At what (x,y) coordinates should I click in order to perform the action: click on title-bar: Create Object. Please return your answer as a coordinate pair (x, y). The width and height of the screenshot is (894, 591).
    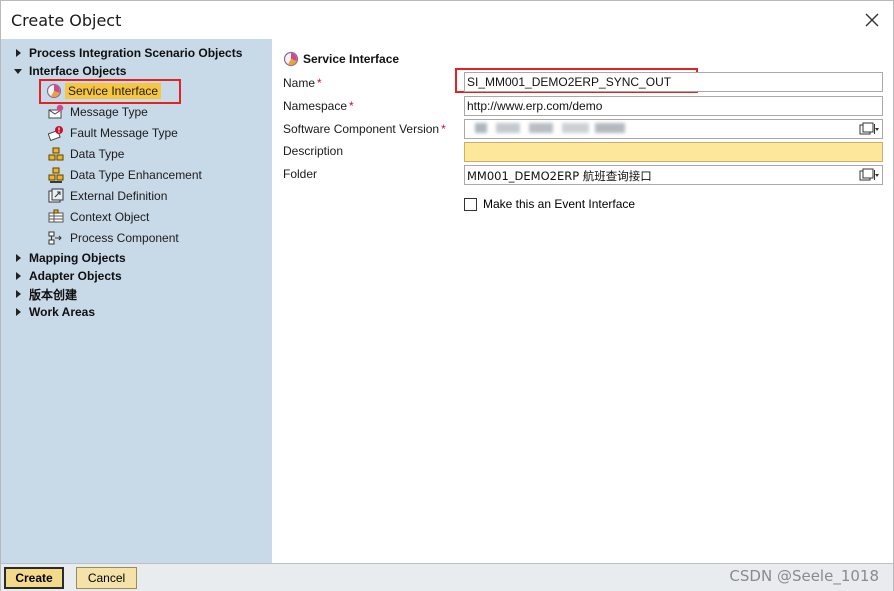
    Looking at the image, I should click on (447, 20).